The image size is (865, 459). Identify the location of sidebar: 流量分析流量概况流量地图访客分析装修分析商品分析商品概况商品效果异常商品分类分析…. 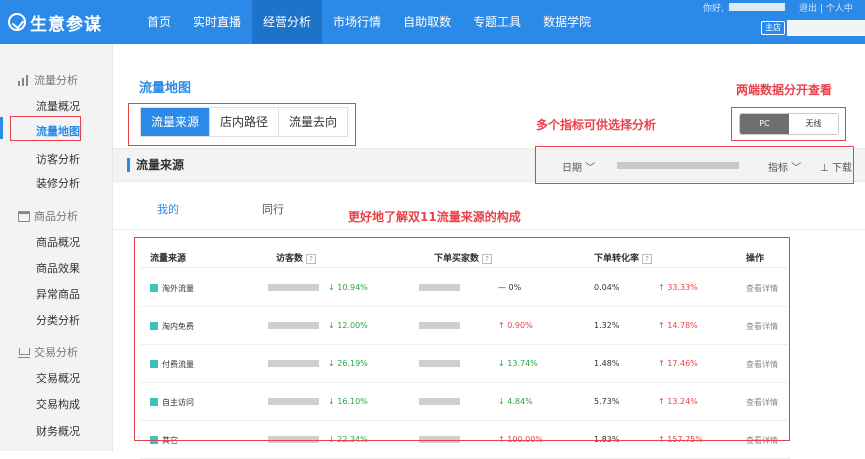
(56, 247).